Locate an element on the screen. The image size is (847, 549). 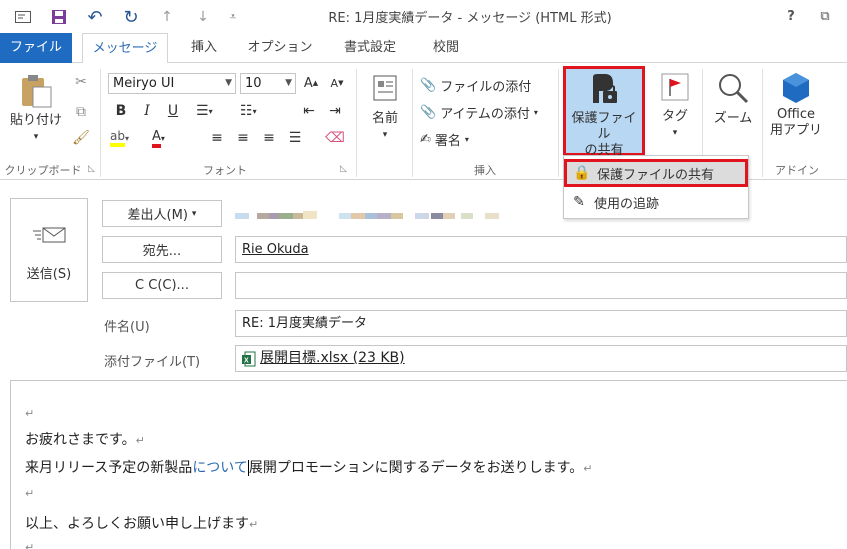
share-protected-label-1: 保護ファイル is located at coordinates (604, 126).